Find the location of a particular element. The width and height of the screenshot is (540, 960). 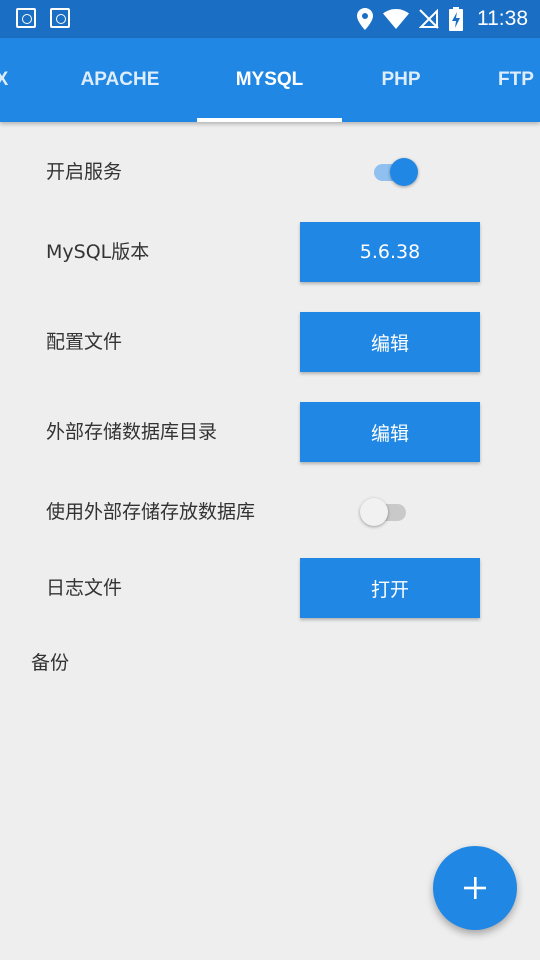

location-icon is located at coordinates (365, 19).